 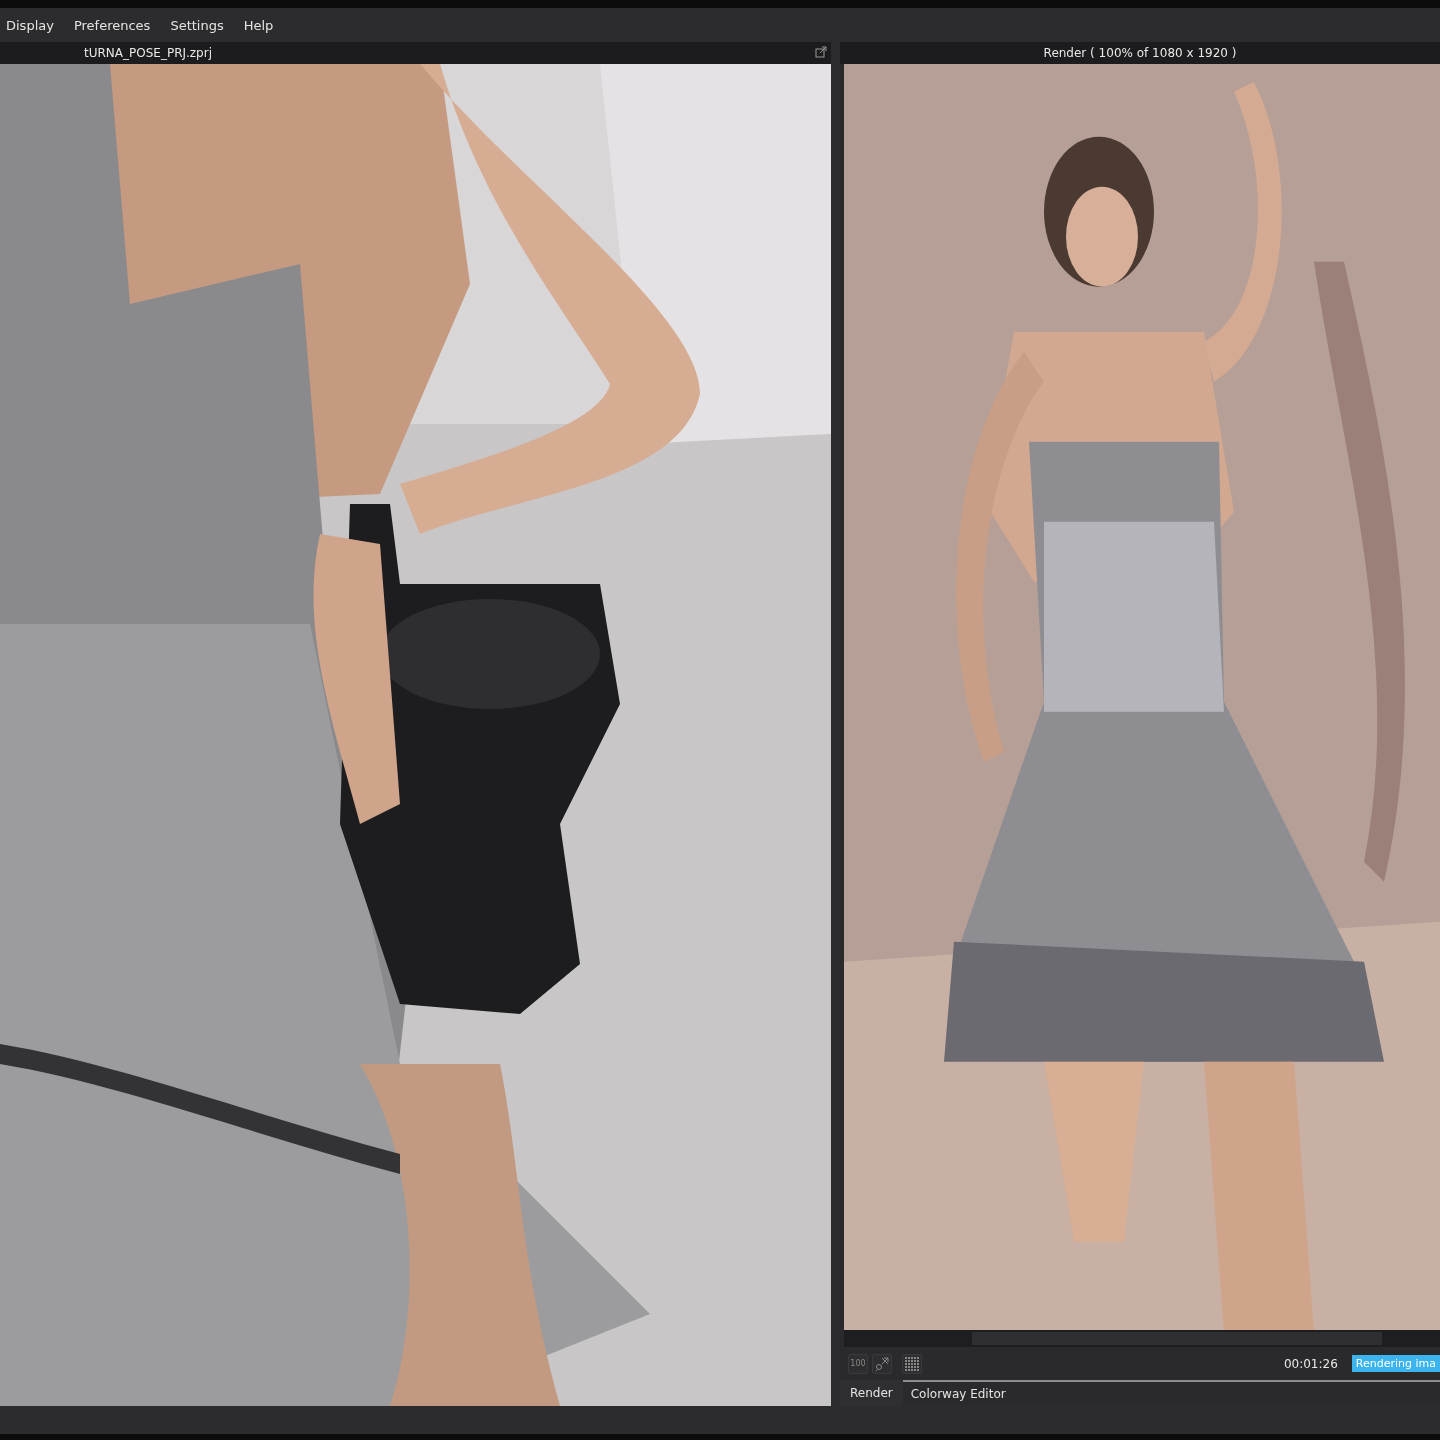 What do you see at coordinates (148, 53) in the screenshot?
I see `project-title: tURNA_POSE_PRJ.zprj` at bounding box center [148, 53].